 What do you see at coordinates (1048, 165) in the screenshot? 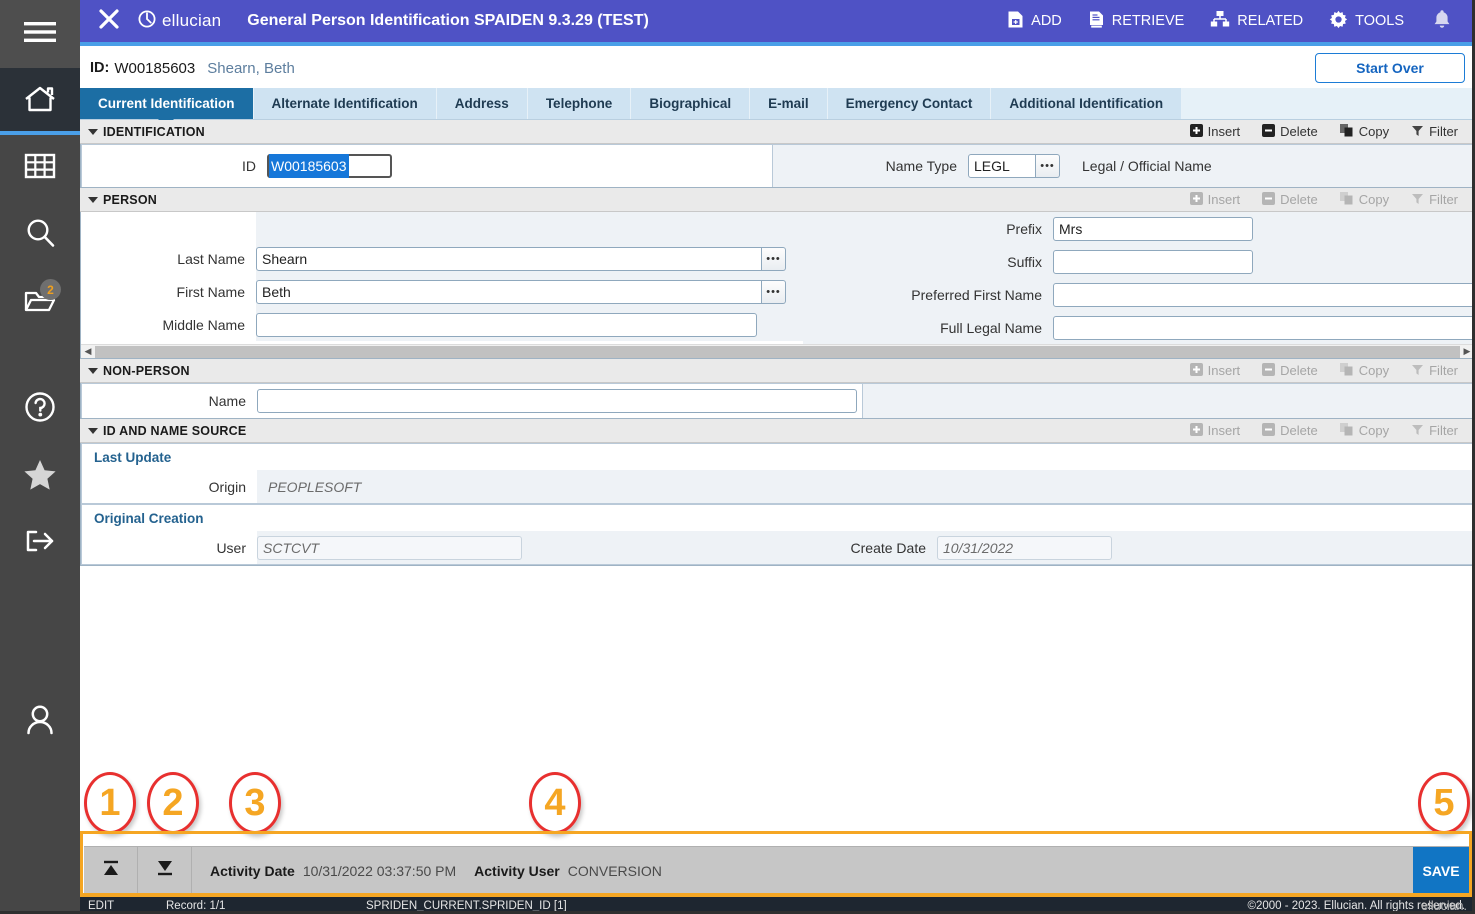
I see `name-type-lookup-button: •••` at bounding box center [1048, 165].